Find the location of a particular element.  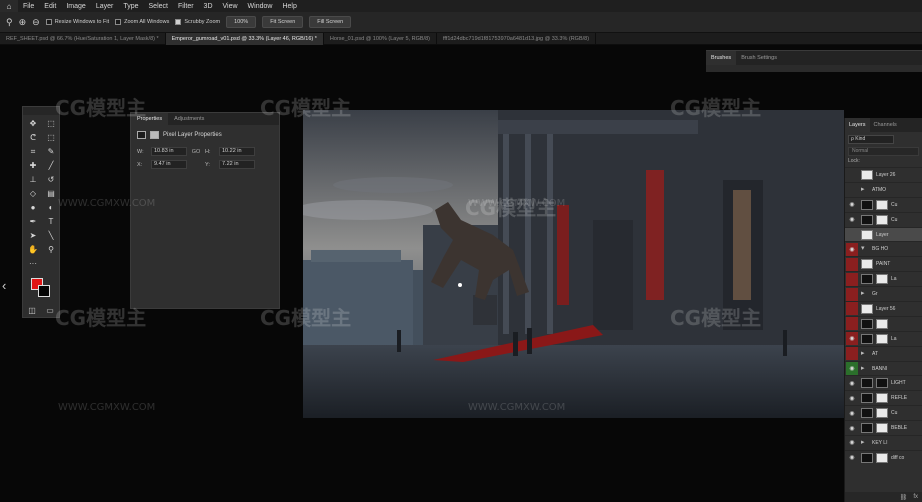

zoom-in-icon: ⊕ is located at coordinates (23, 22).